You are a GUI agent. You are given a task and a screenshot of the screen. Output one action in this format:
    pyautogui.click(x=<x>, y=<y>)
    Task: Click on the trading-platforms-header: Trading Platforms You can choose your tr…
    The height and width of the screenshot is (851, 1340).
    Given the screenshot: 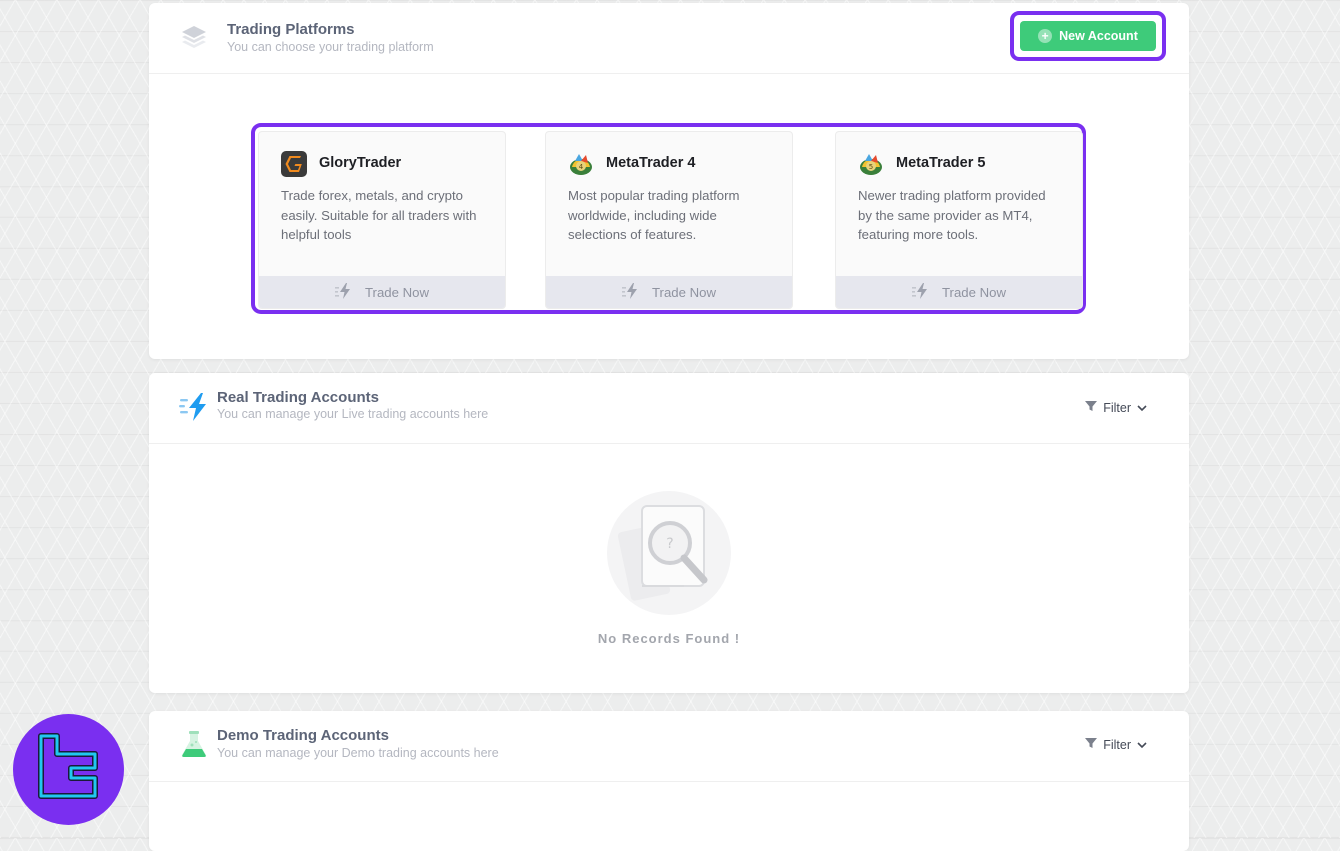 What is the action you would take?
    pyautogui.click(x=669, y=38)
    